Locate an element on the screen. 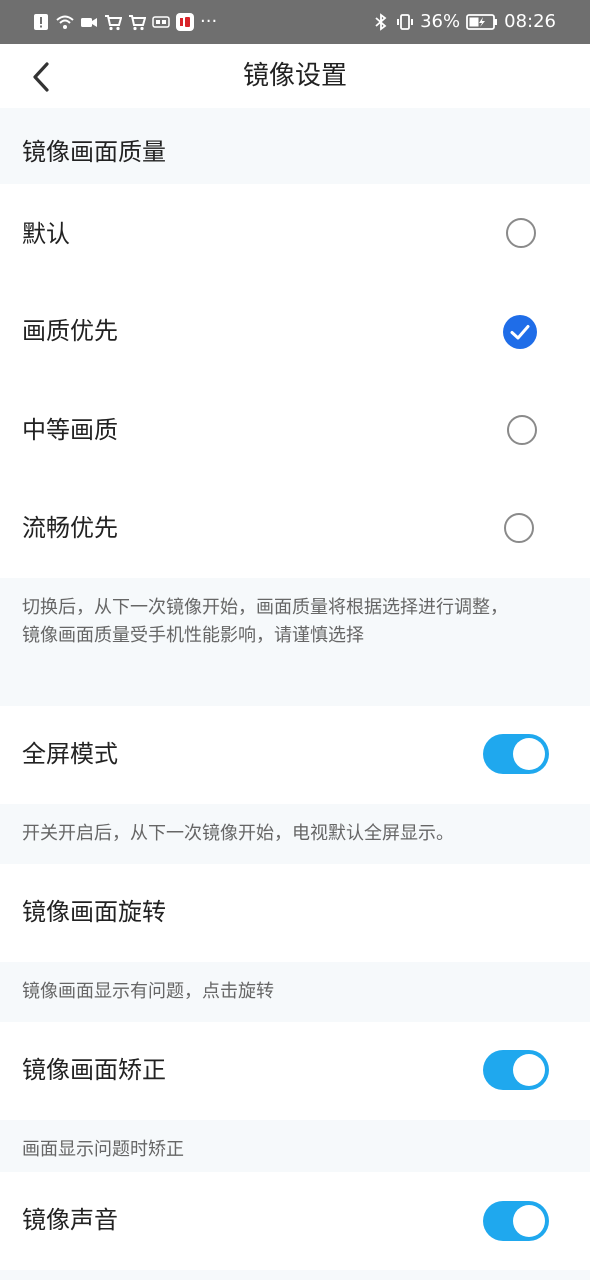 Image resolution: width=590 pixels, height=1280 pixels. radio-quality-first is located at coordinates (520, 332).